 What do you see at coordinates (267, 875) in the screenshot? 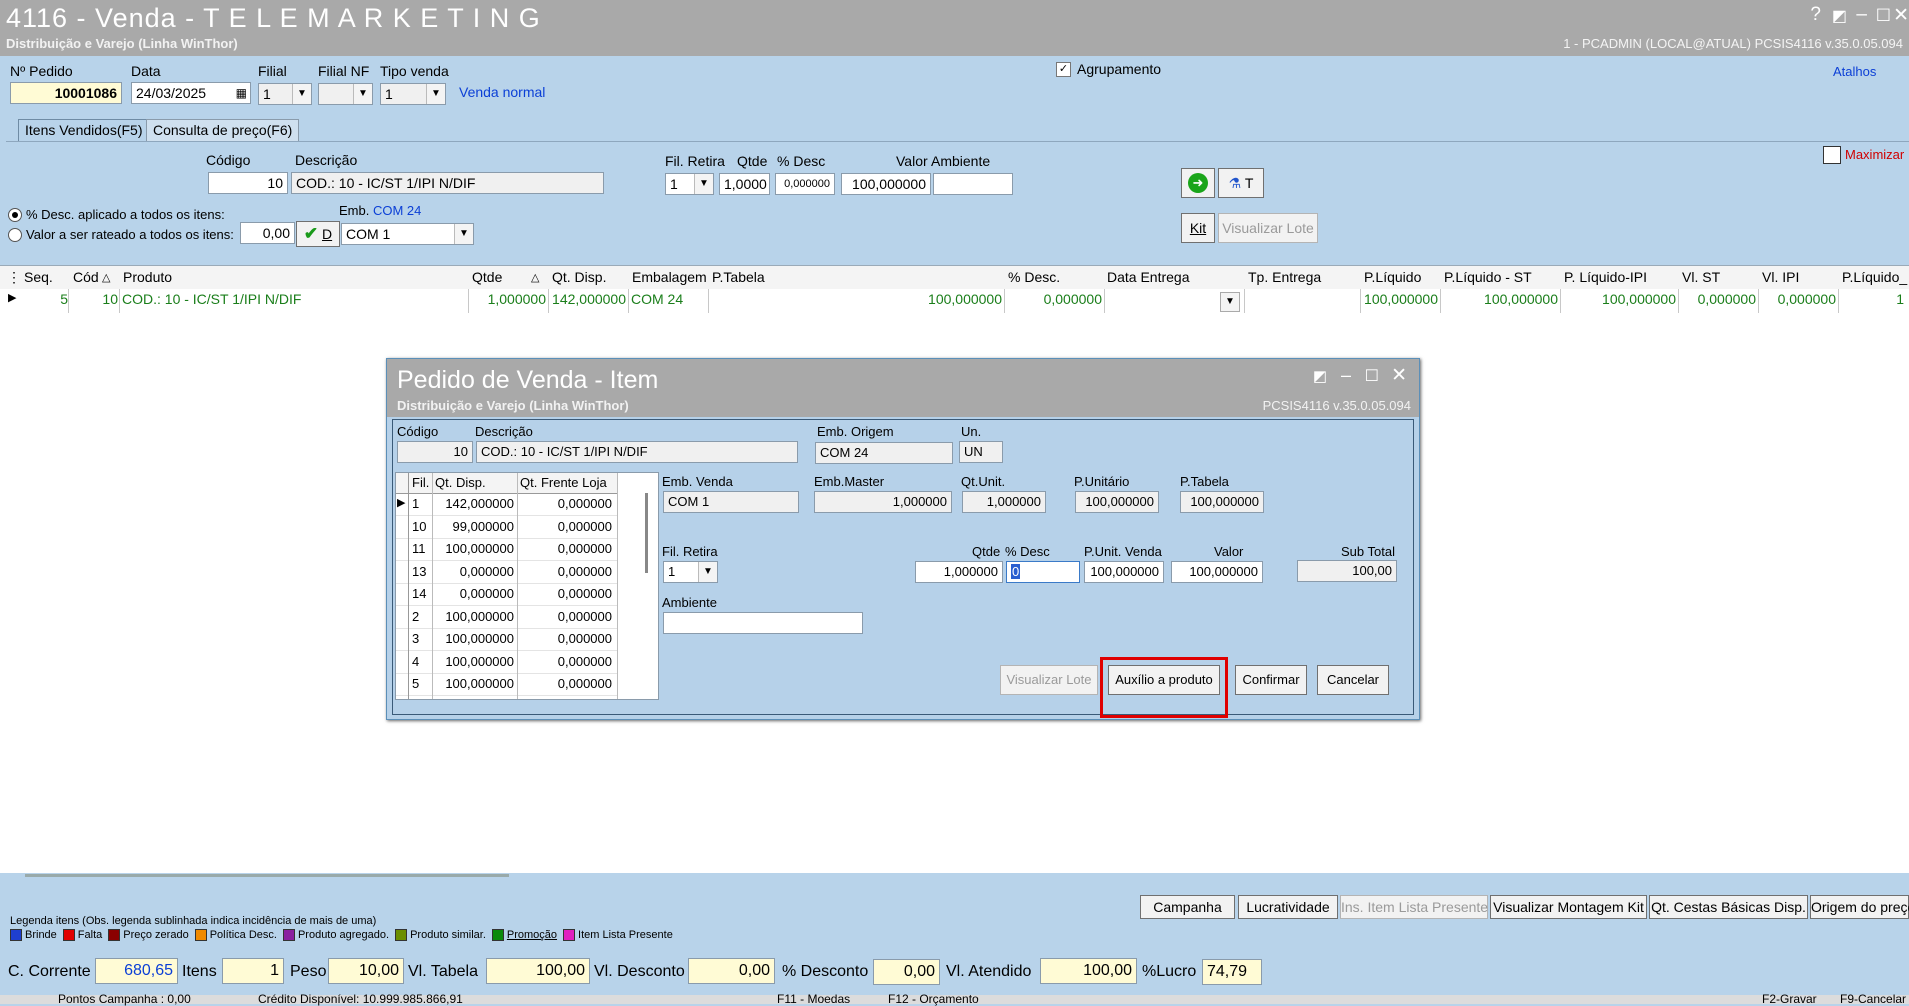
I see `horizontal-scrollbar` at bounding box center [267, 875].